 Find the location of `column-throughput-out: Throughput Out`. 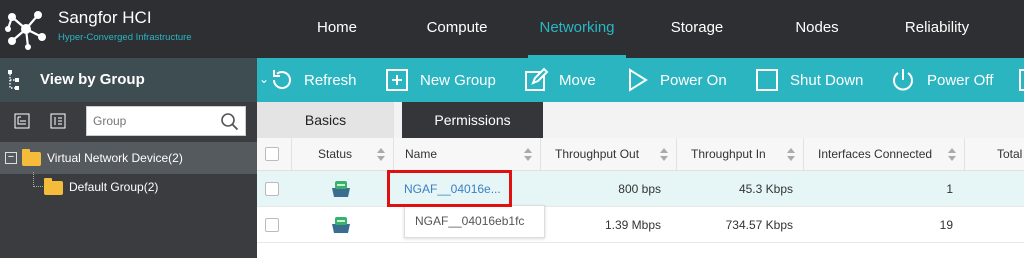

column-throughput-out: Throughput Out is located at coordinates (609, 154).